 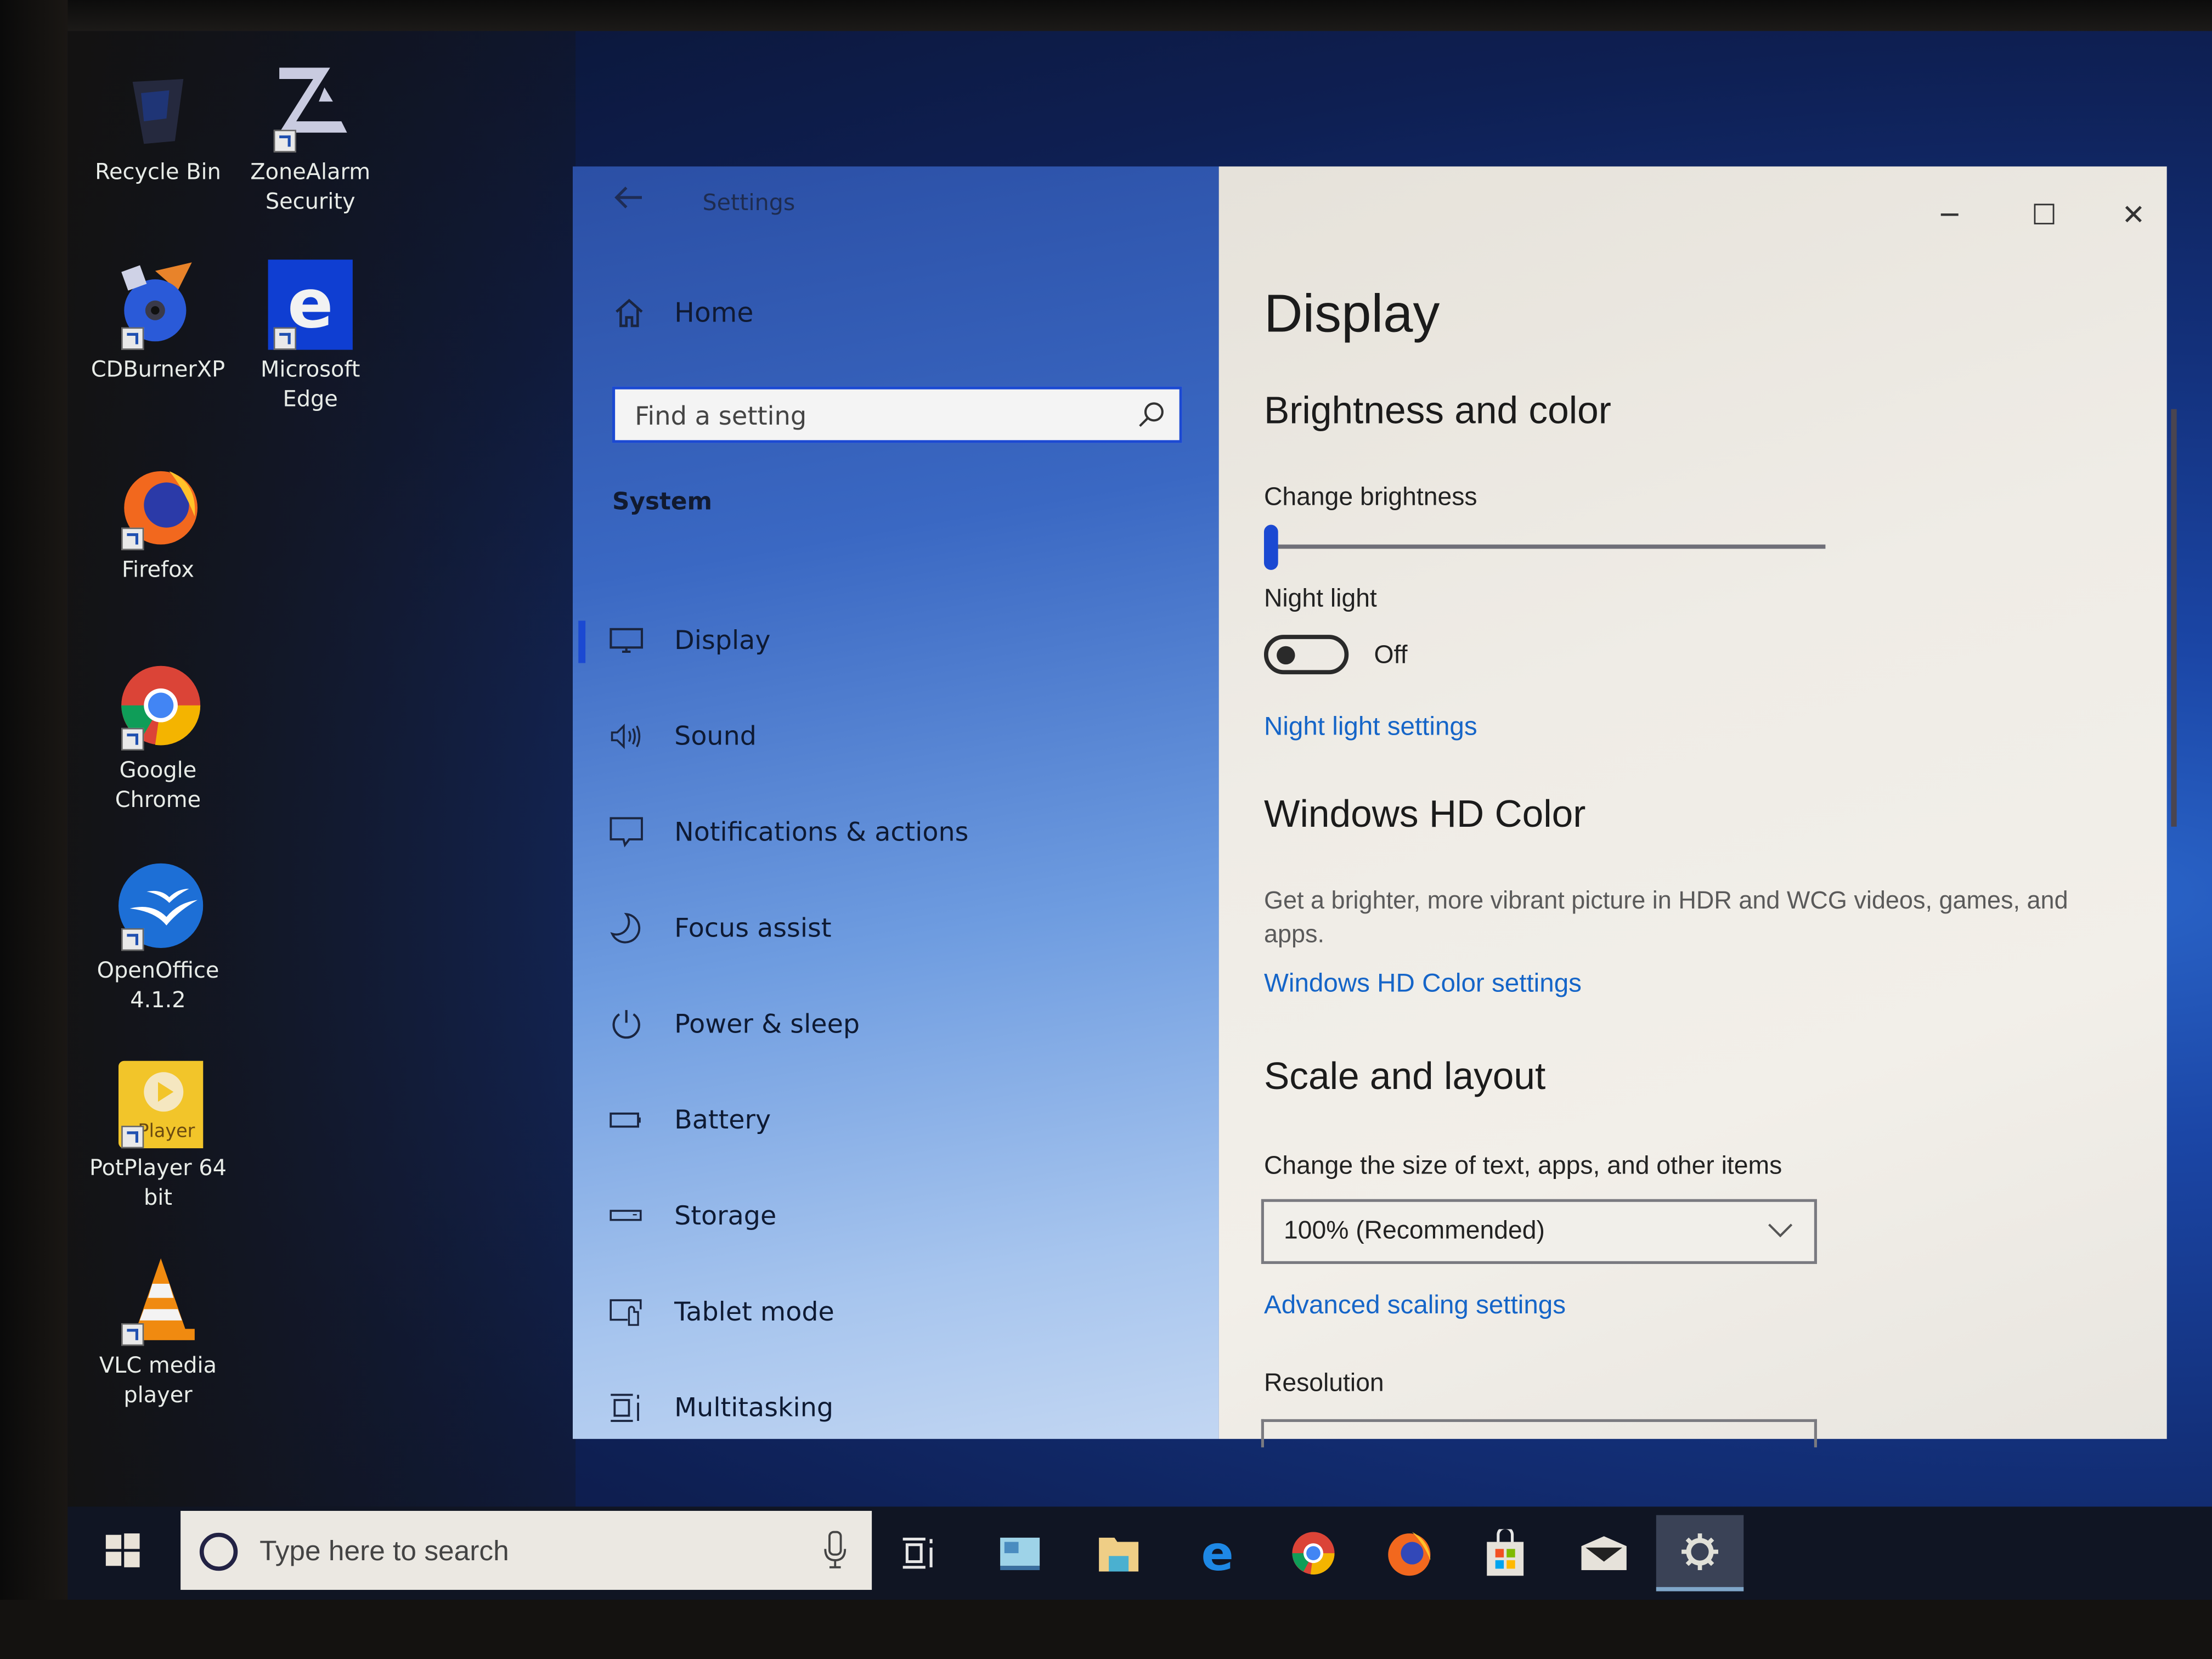 I want to click on control-panel-icon, so click(x=1020, y=1554).